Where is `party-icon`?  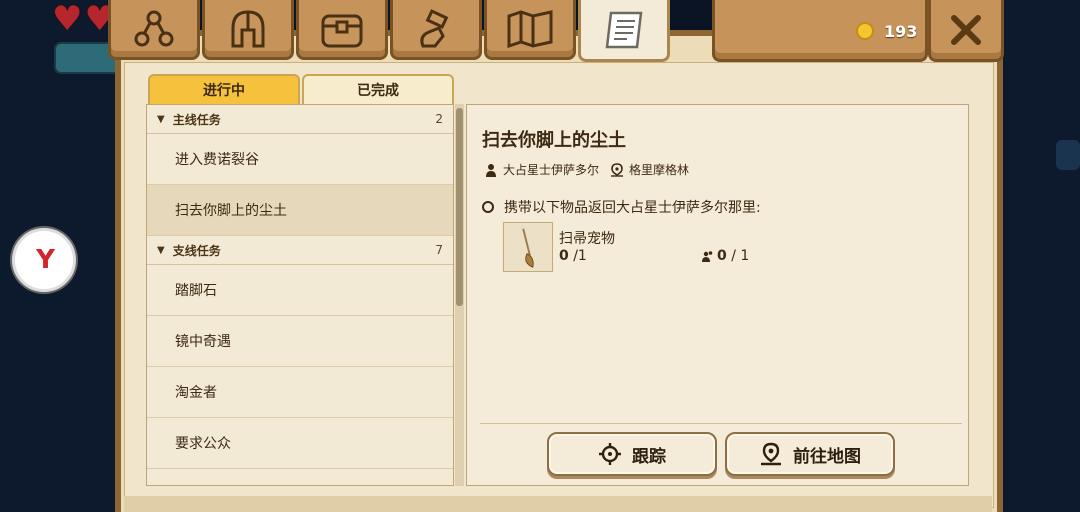 party-icon is located at coordinates (707, 256).